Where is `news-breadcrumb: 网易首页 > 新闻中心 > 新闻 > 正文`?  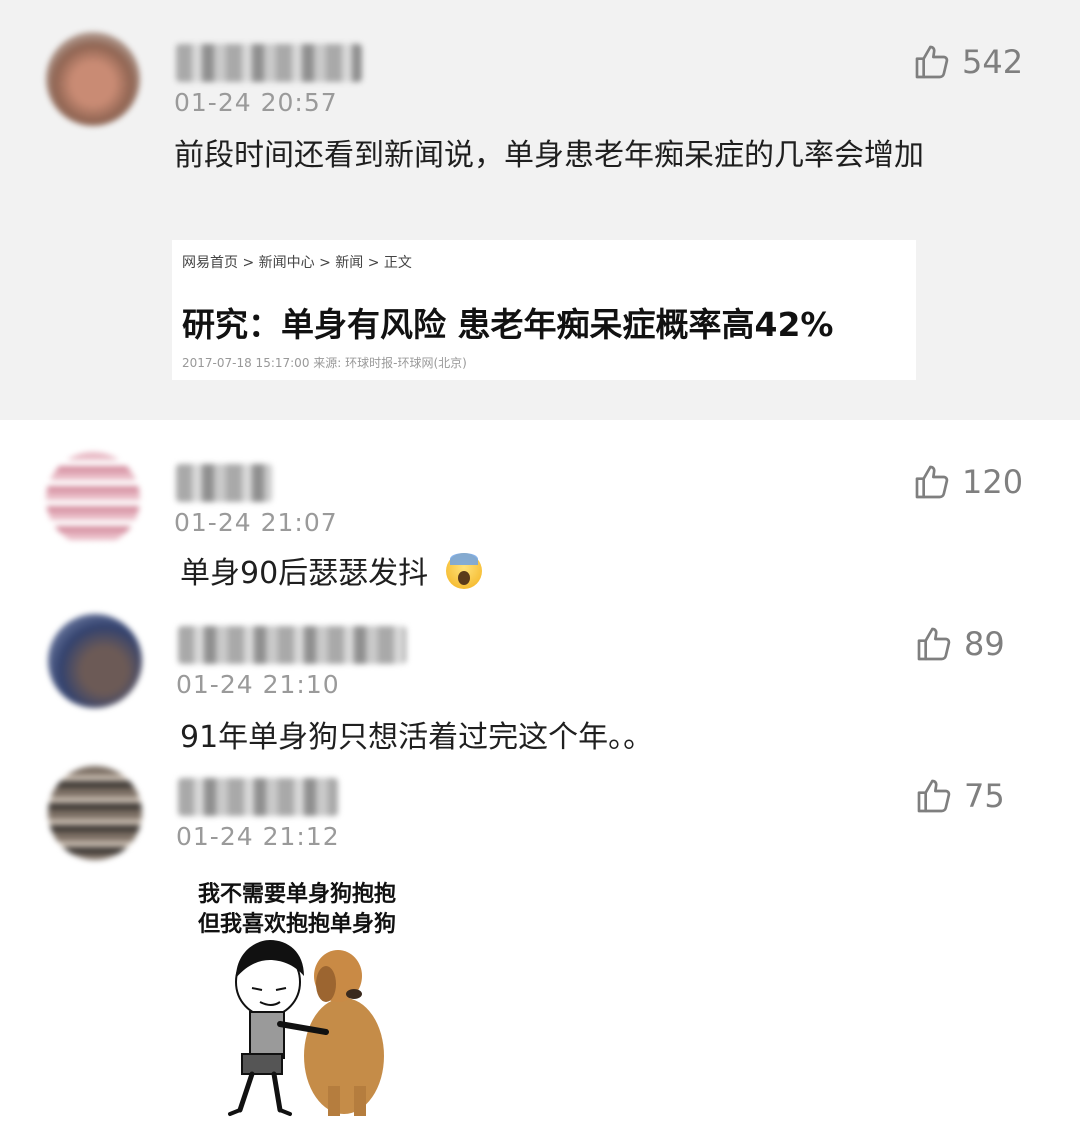
news-breadcrumb: 网易首页 > 新闻中心 > 新闻 > 正文 is located at coordinates (297, 263).